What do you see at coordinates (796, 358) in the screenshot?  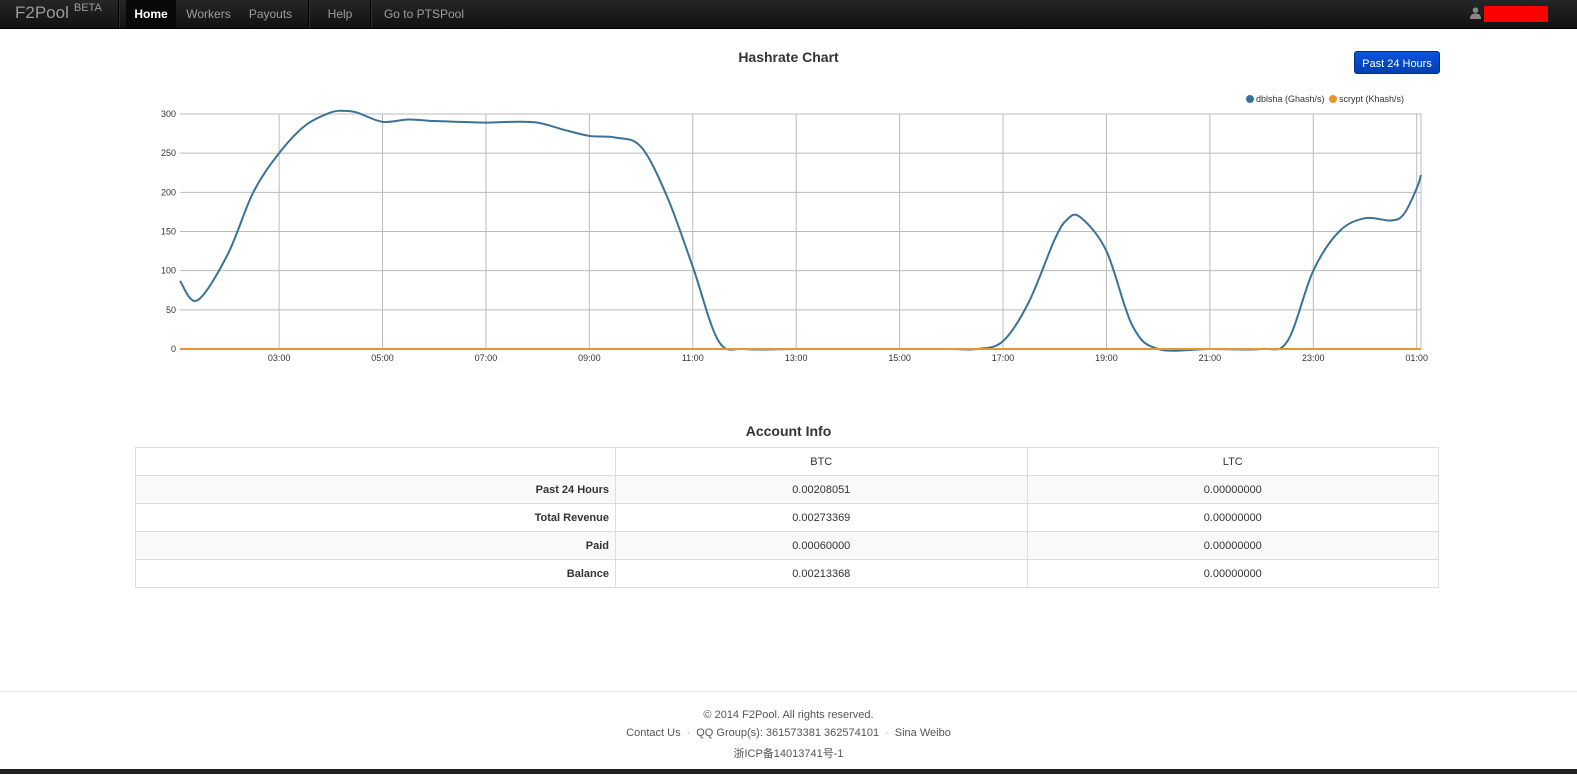 I see `x-tick-label: 13:00` at bounding box center [796, 358].